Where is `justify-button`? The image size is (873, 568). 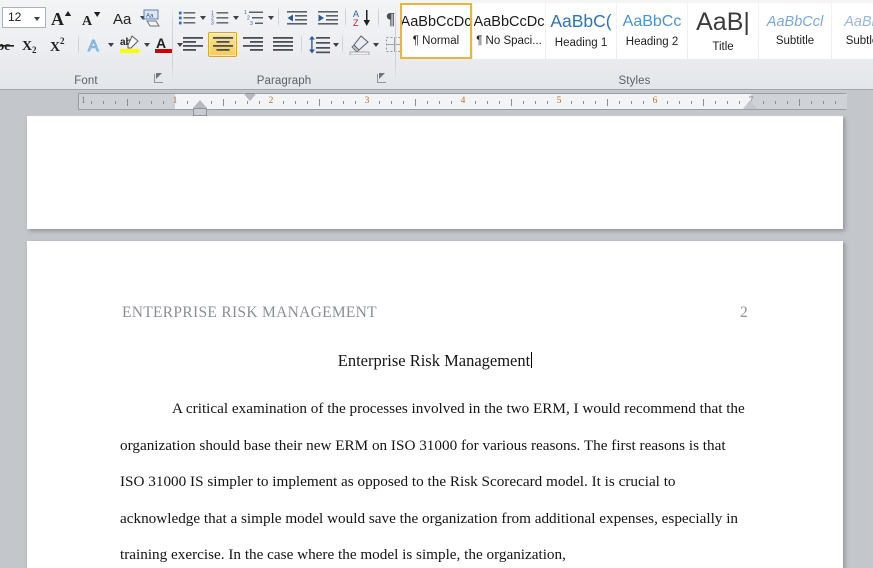 justify-button is located at coordinates (282, 44).